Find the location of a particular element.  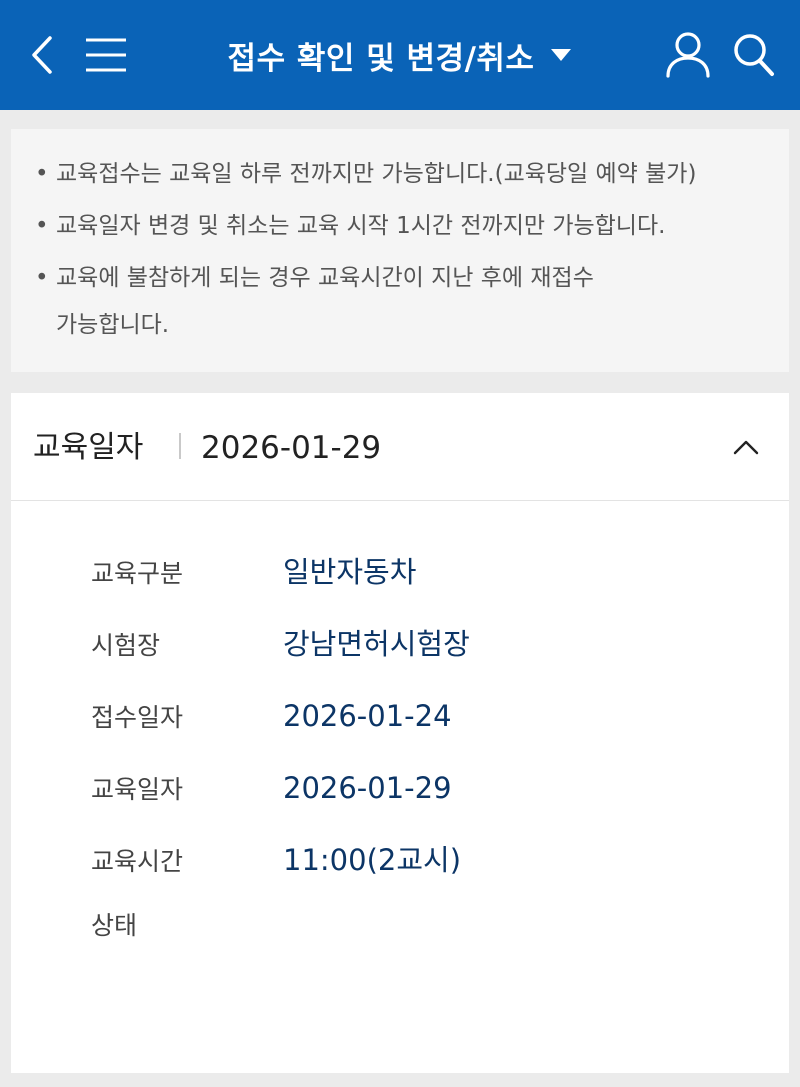

back-button is located at coordinates (42, 55).